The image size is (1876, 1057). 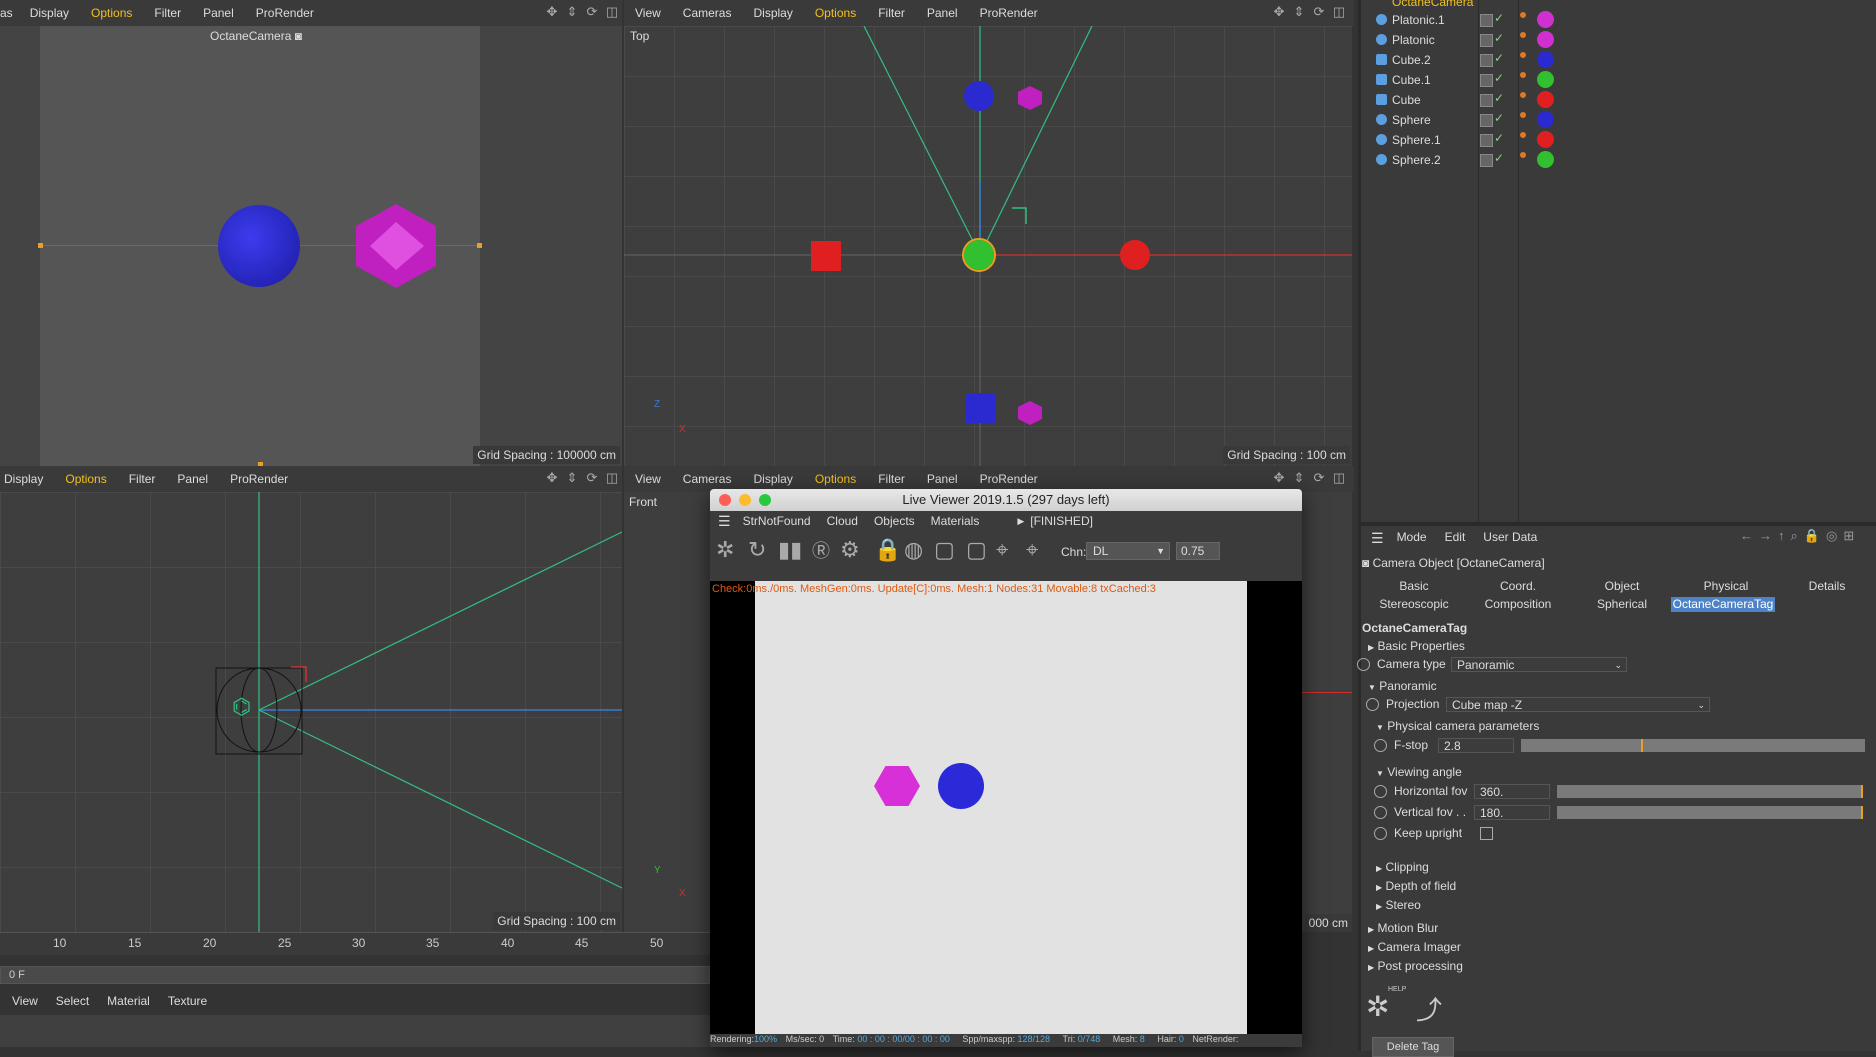 What do you see at coordinates (1198, 551) in the screenshot?
I see `channel-amount-field: 0.75` at bounding box center [1198, 551].